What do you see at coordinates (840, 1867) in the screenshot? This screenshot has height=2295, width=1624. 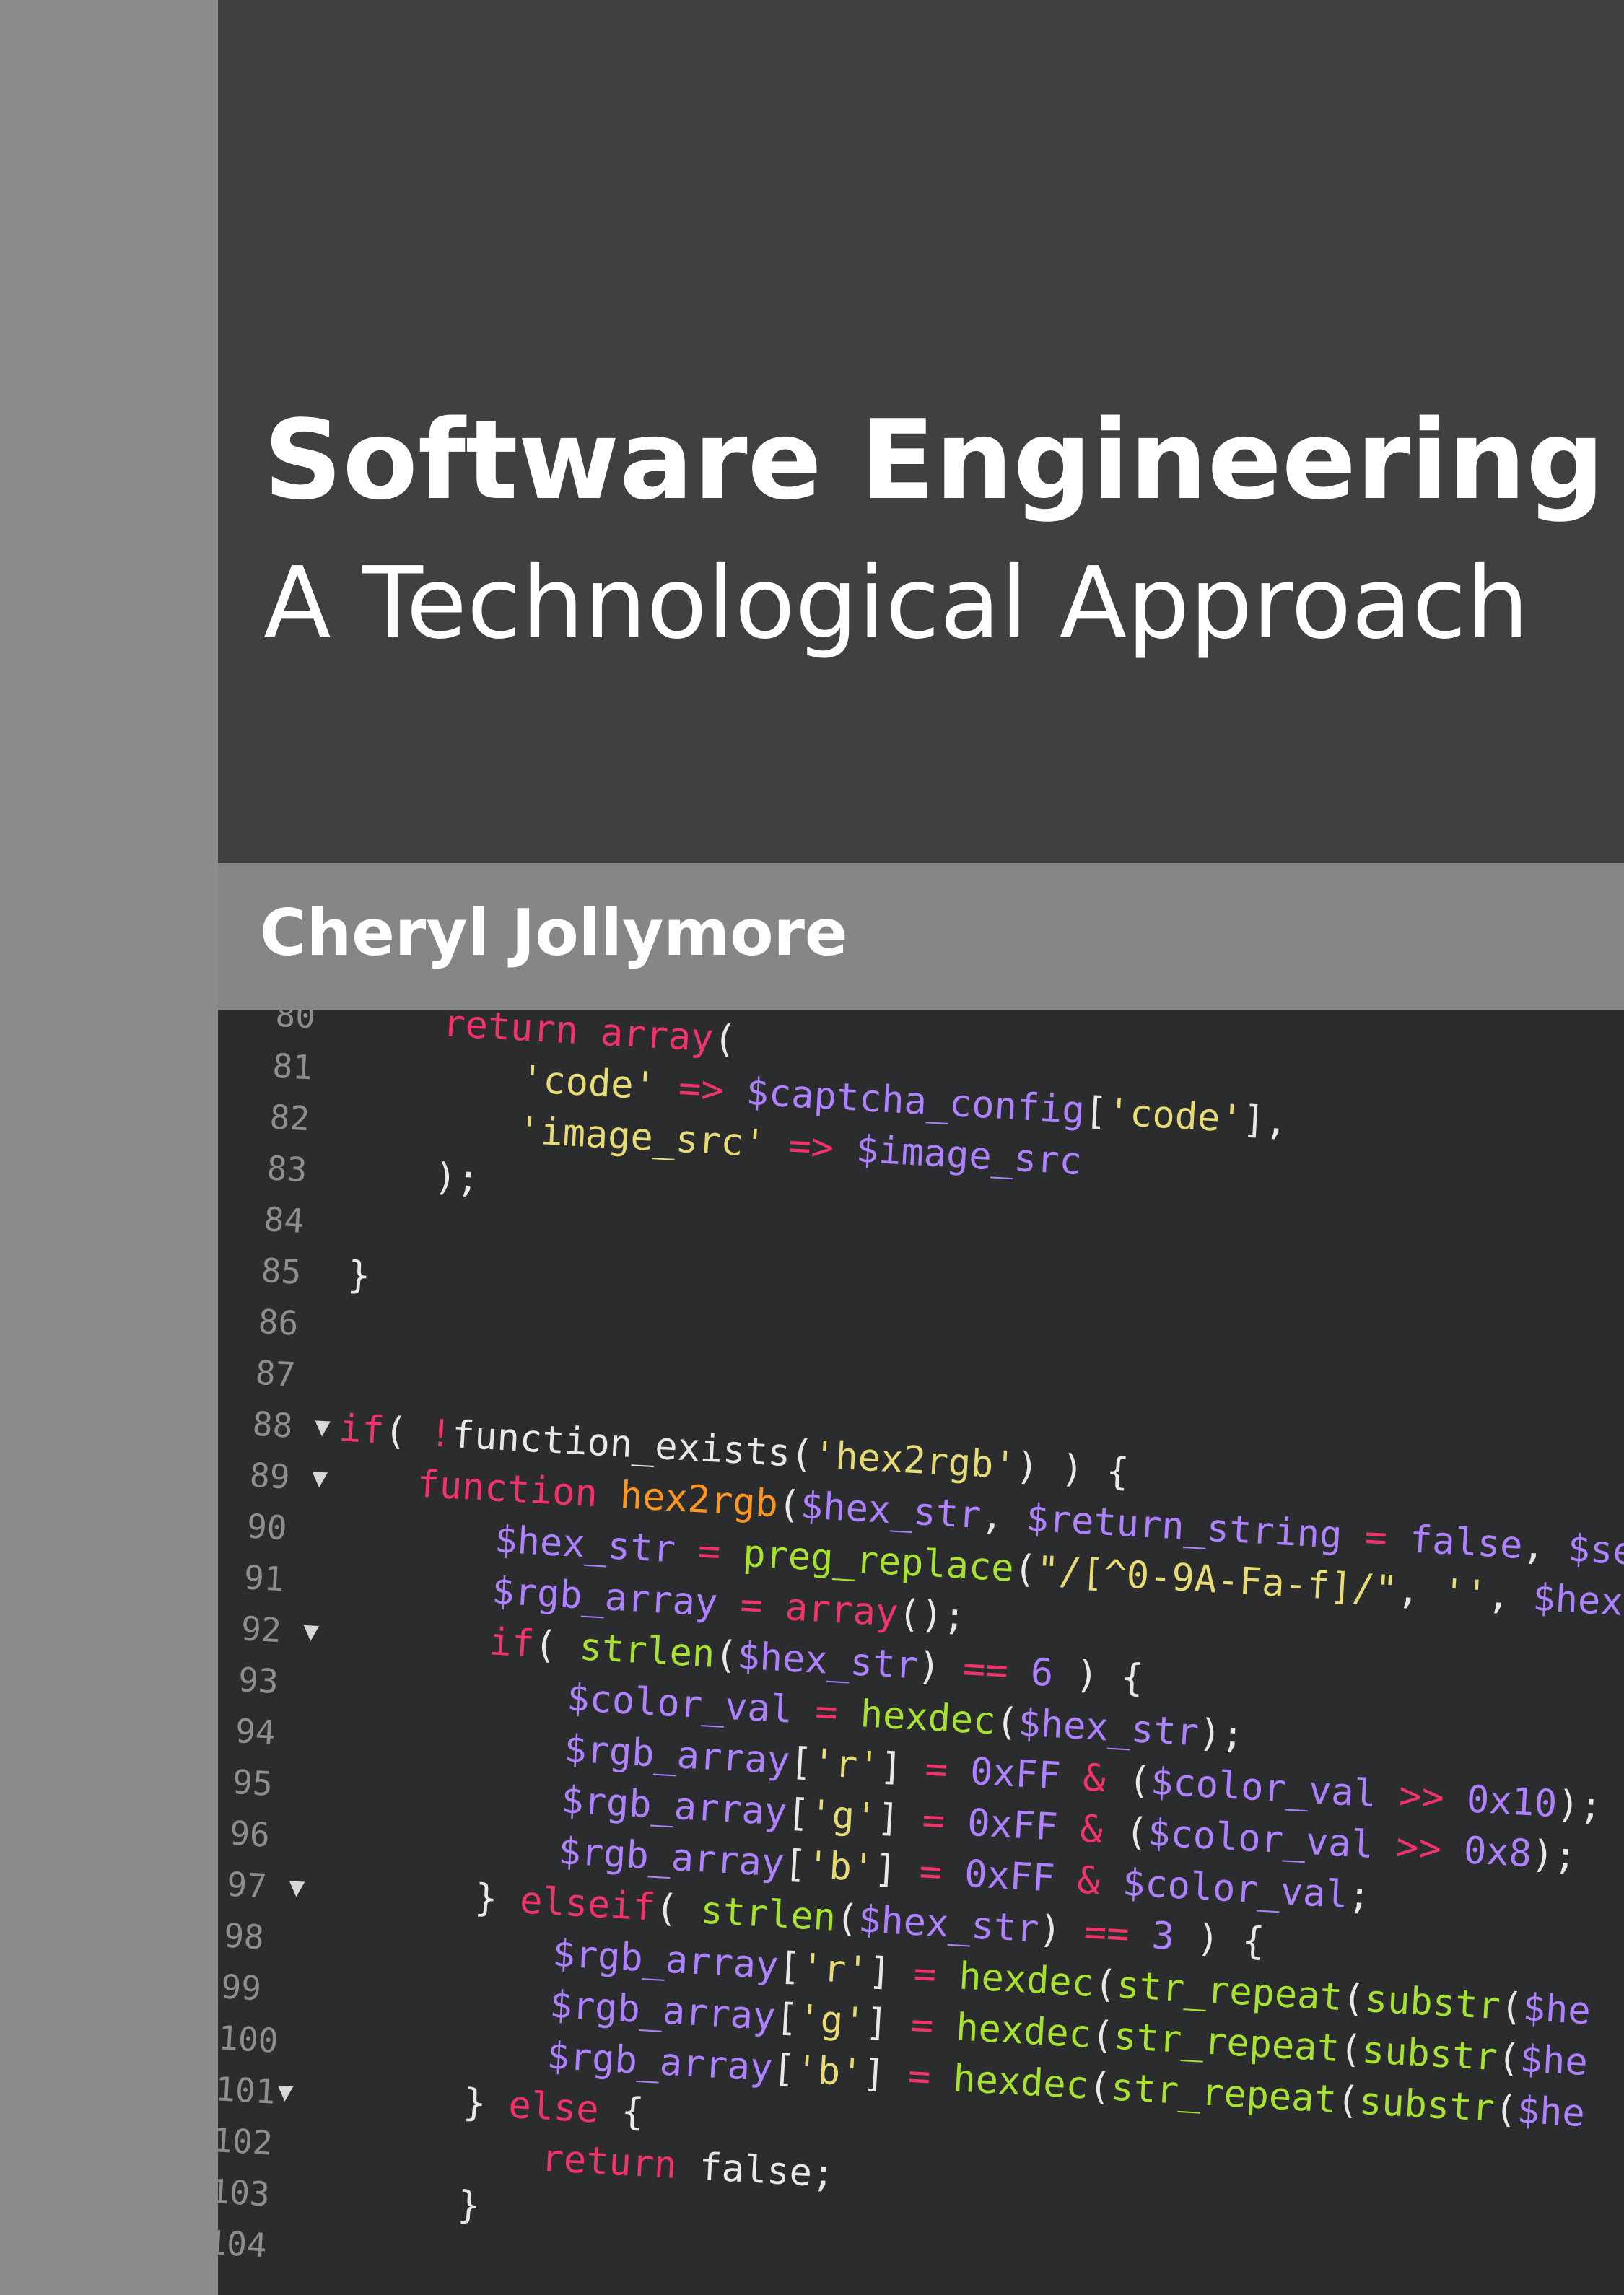 I see `code-token: 'b'` at bounding box center [840, 1867].